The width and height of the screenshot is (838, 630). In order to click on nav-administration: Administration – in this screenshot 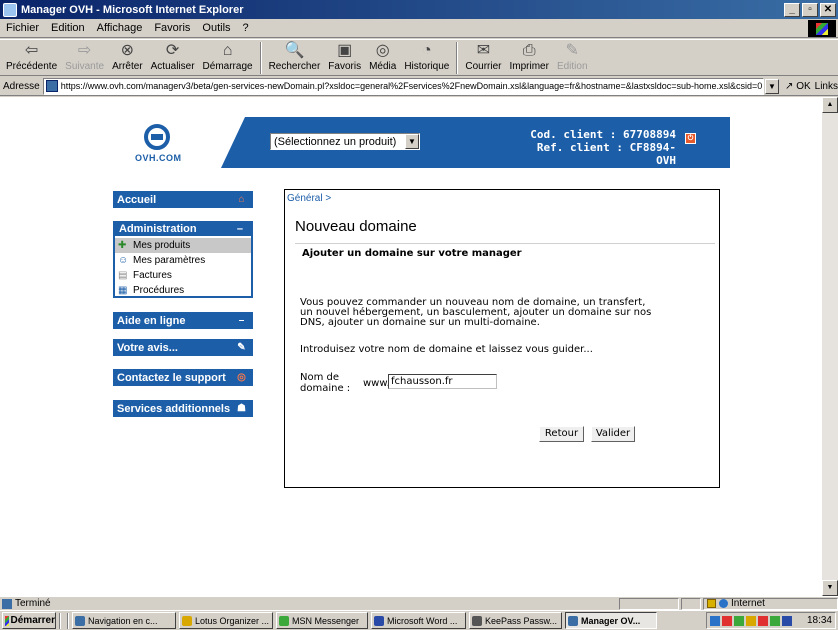, I will do `click(183, 229)`.